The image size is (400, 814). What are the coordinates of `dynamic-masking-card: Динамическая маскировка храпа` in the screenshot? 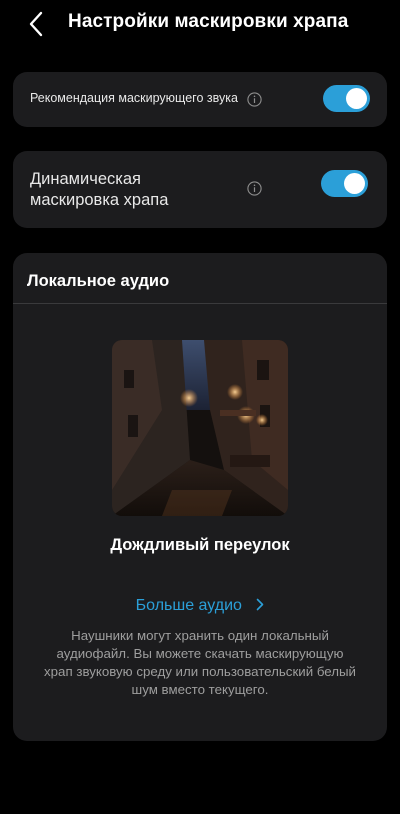 It's located at (200, 189).